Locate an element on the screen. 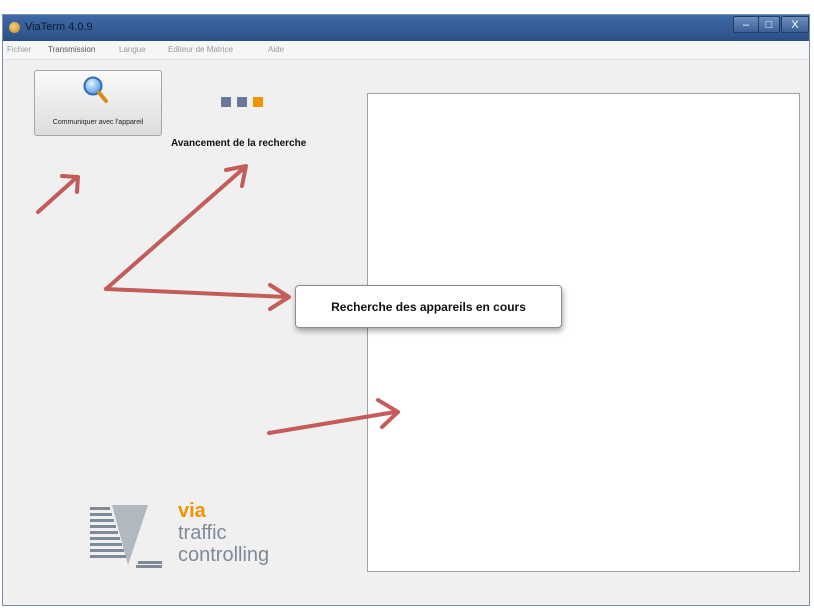 The image size is (814, 608). communicate-button: Communiquer avec l'appareil is located at coordinates (98, 103).